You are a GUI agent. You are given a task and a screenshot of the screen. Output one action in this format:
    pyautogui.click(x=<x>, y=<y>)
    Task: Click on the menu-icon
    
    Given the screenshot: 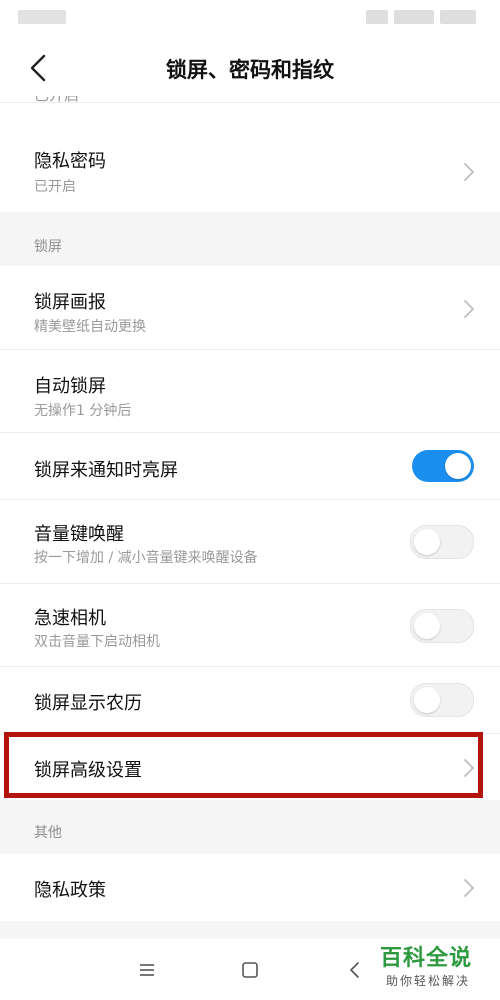 What is the action you would take?
    pyautogui.click(x=147, y=970)
    